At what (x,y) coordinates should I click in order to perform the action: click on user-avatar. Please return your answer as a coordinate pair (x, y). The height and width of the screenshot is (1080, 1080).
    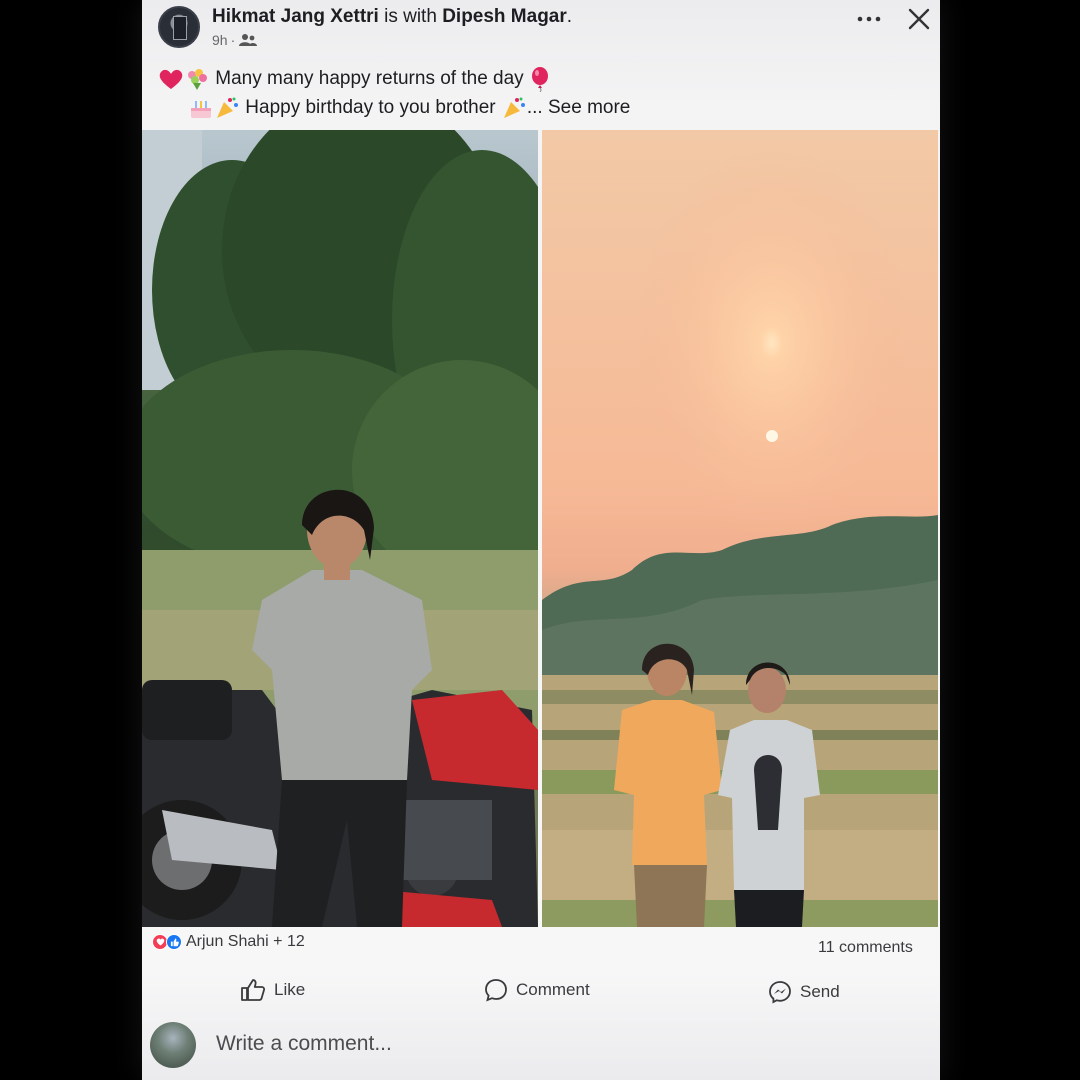
    Looking at the image, I should click on (173, 1045).